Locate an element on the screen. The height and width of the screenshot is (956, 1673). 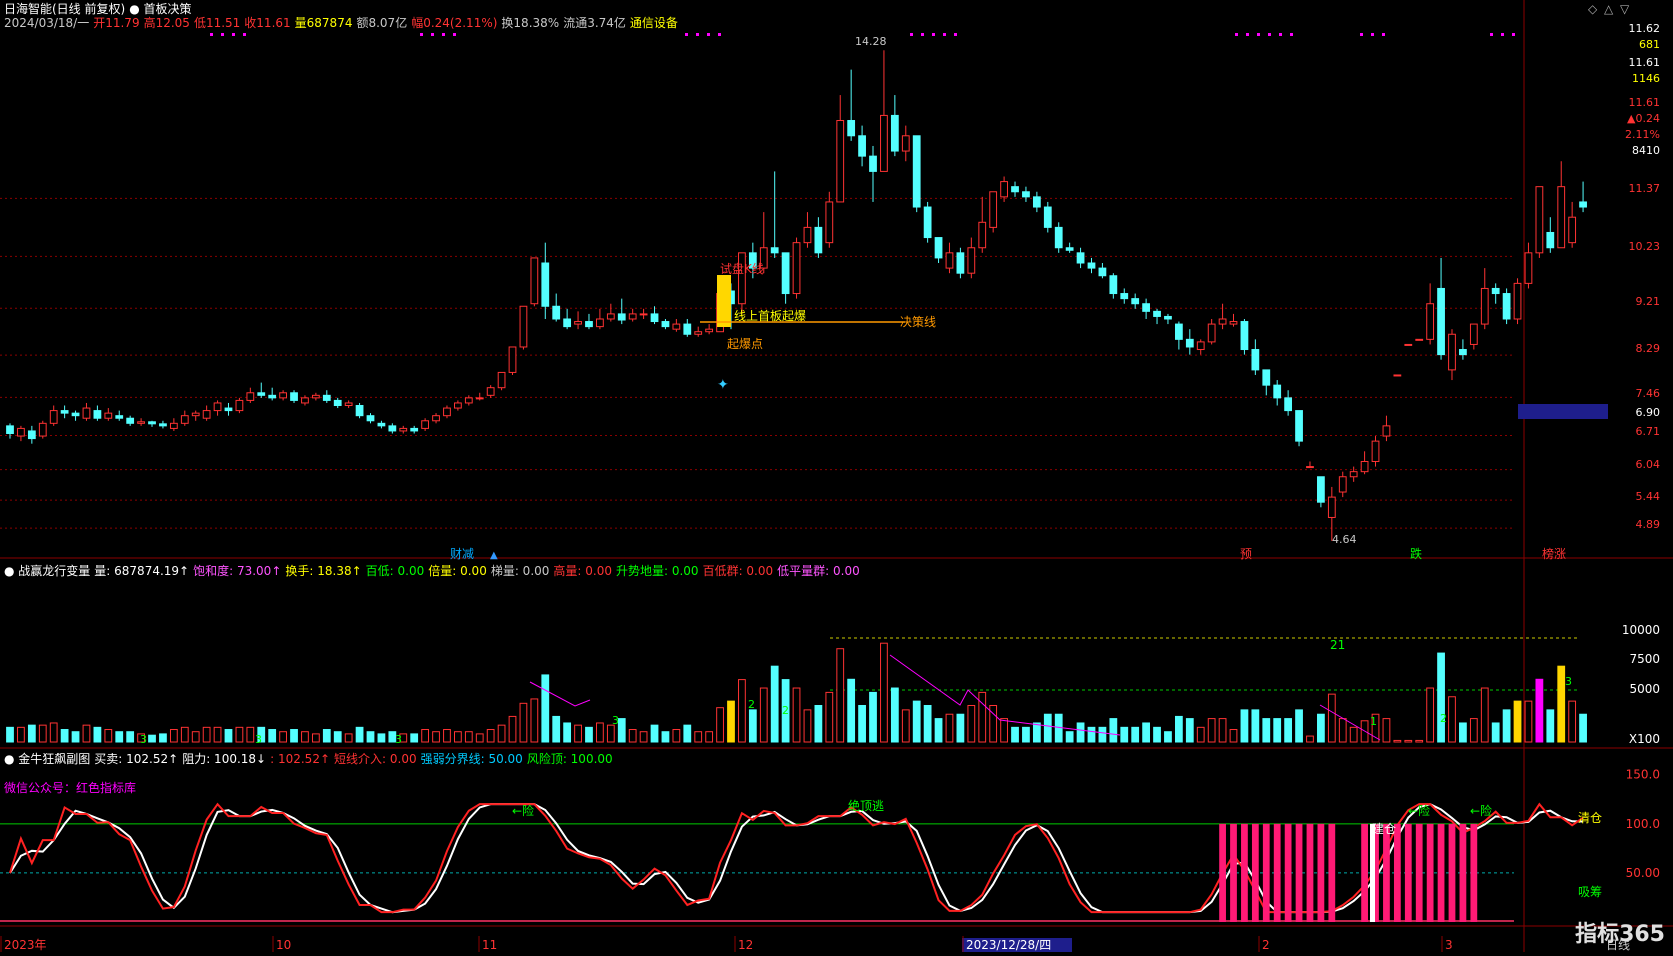
expand-icon: ▽ is located at coordinates (1624, 9).